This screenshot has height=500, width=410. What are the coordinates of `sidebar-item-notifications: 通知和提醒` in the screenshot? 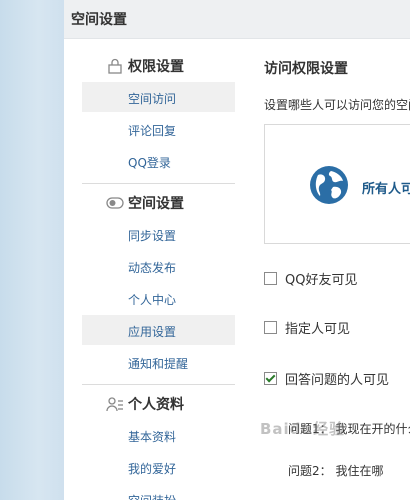 It's located at (158, 362).